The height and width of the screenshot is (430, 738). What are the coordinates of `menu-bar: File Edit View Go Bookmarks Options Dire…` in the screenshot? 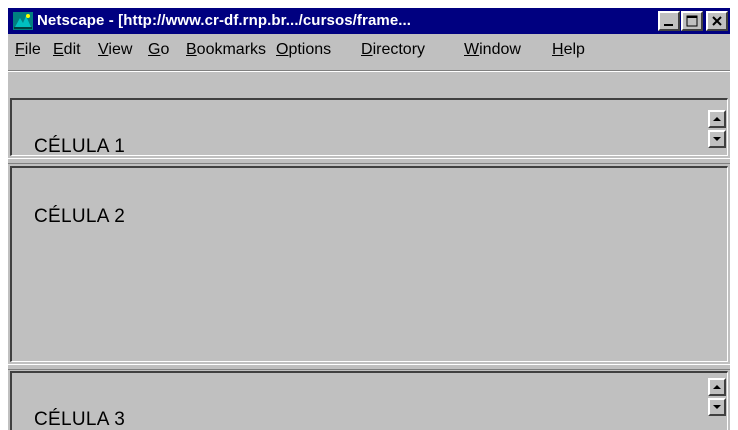 It's located at (369, 51).